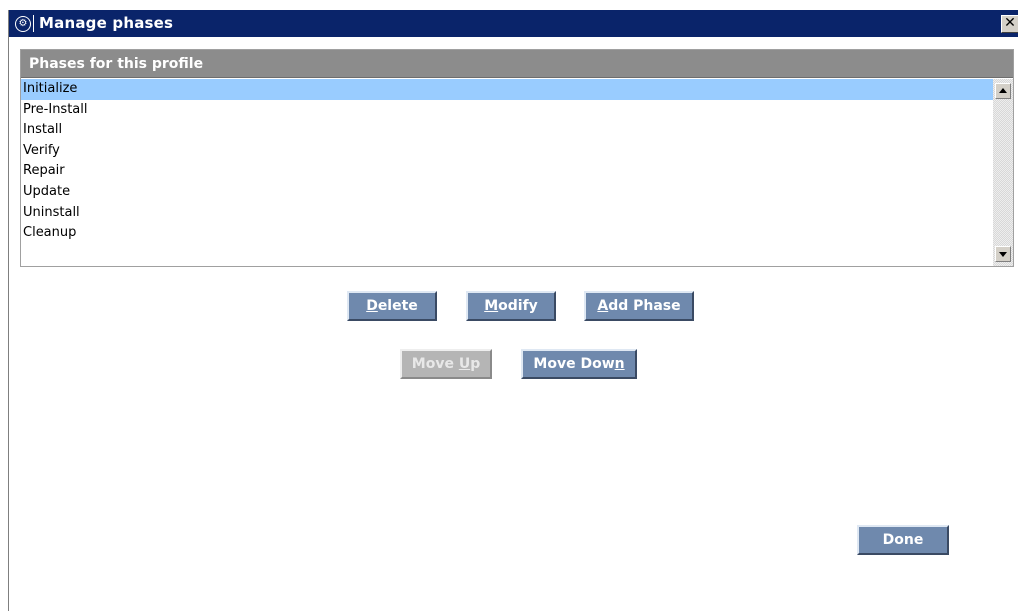 Image resolution: width=1018 pixels, height=611 pixels. I want to click on move-up-button: Move Up, so click(446, 364).